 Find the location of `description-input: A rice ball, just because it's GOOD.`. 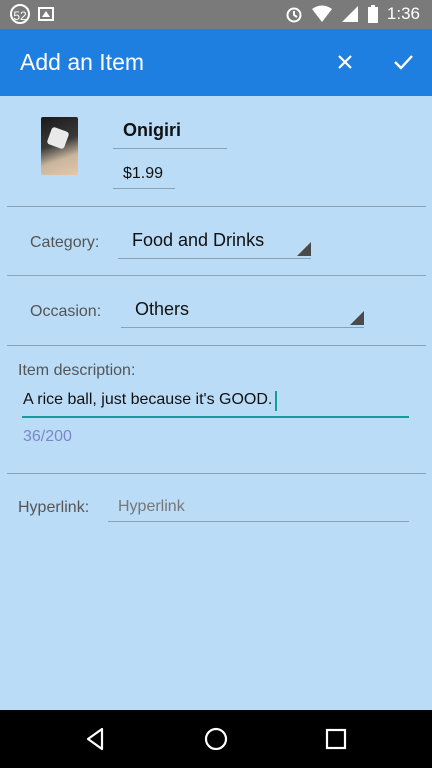

description-input: A rice ball, just because it's GOOD. is located at coordinates (215, 402).